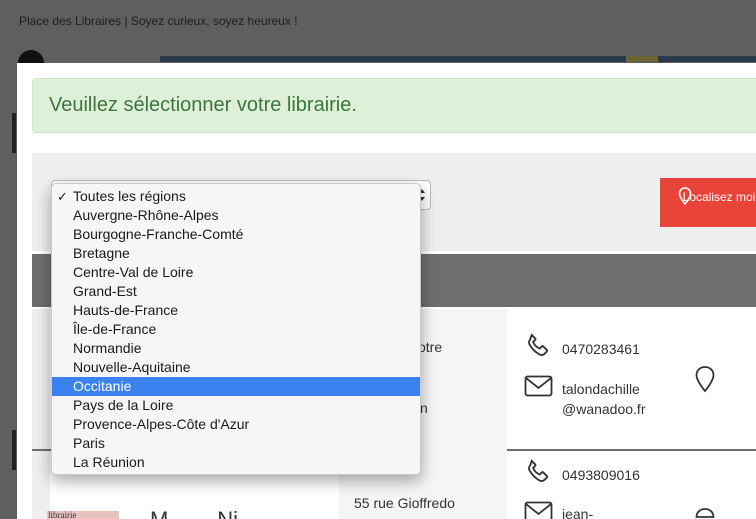 This screenshot has height=519, width=756. What do you see at coordinates (109, 462) in the screenshot?
I see `region-option-label: La Réunion` at bounding box center [109, 462].